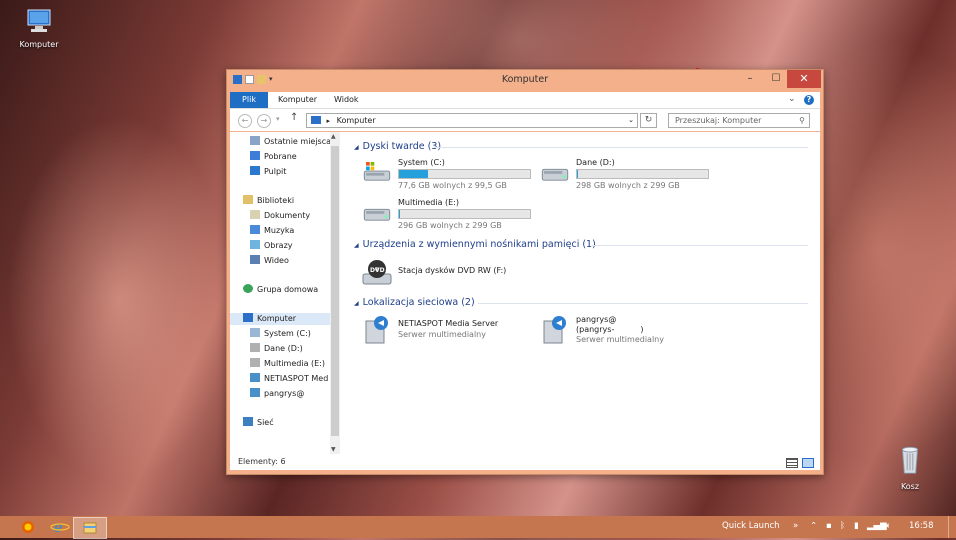 This screenshot has width=956, height=540. What do you see at coordinates (272, 231) in the screenshot?
I see `nav-item-music: Muzyka` at bounding box center [272, 231].